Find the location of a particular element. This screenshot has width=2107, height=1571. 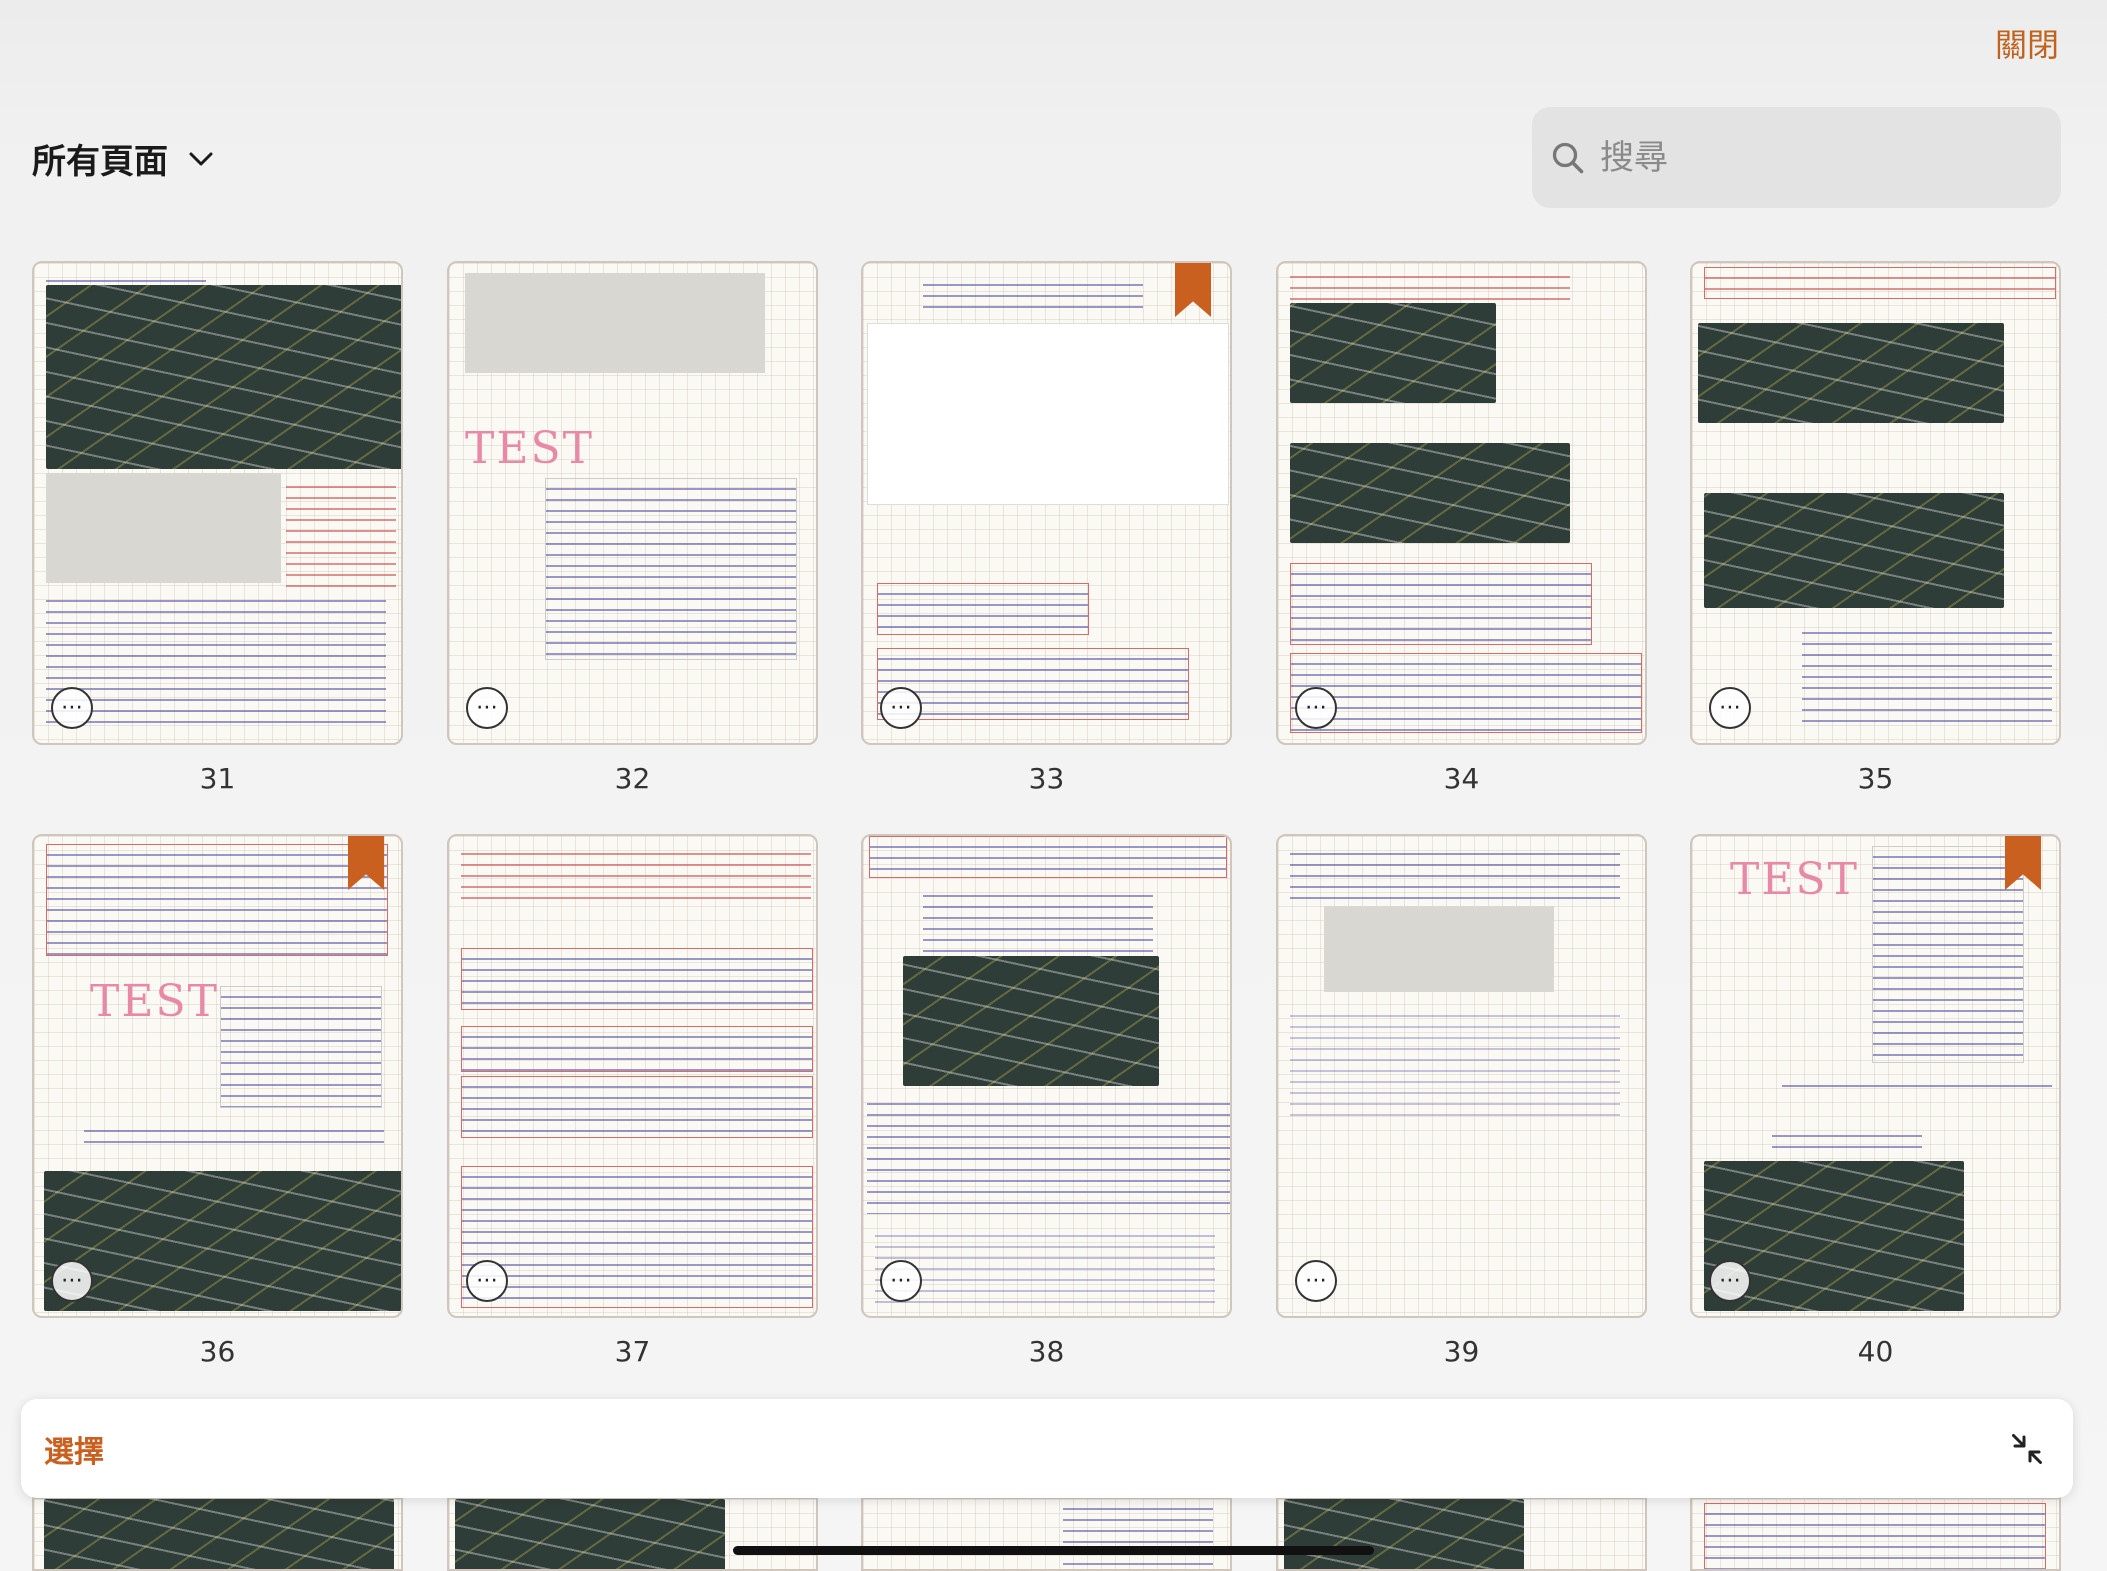

search-bar is located at coordinates (1796, 157).